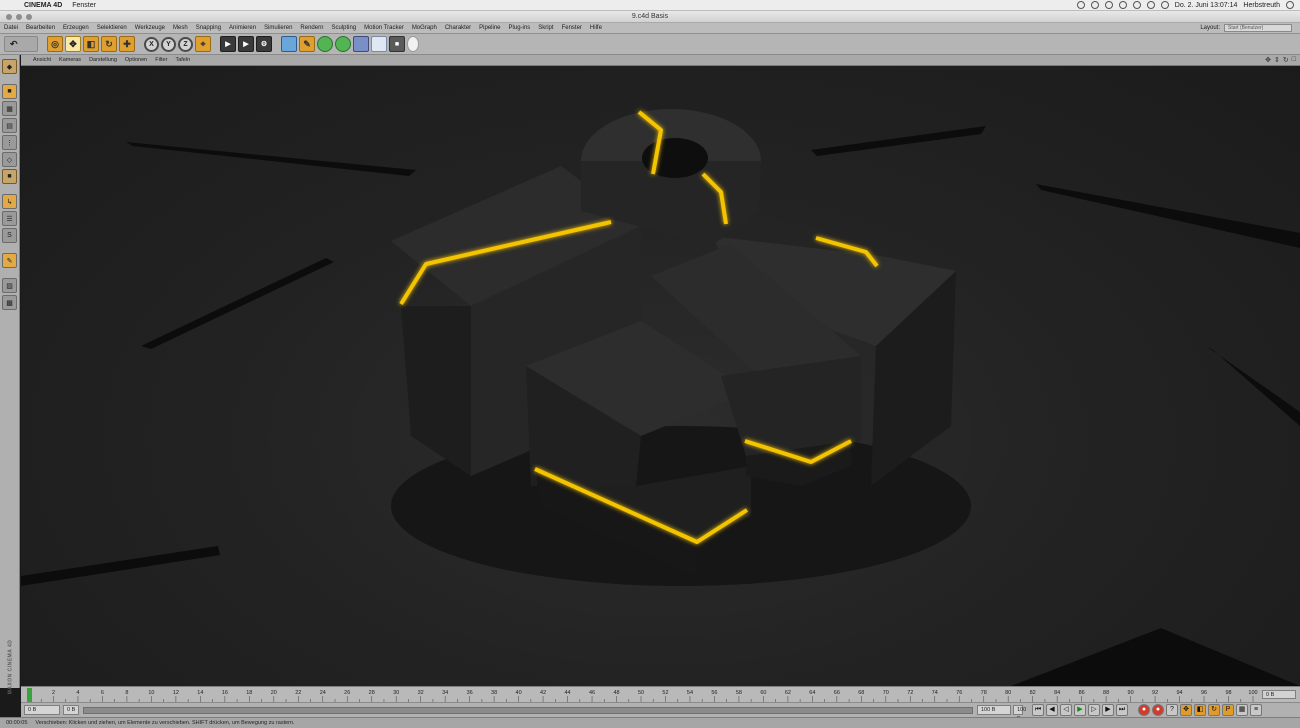 The height and width of the screenshot is (728, 1300). What do you see at coordinates (9, 201) in the screenshot?
I see `enable-axis-icon: ↳` at bounding box center [9, 201].